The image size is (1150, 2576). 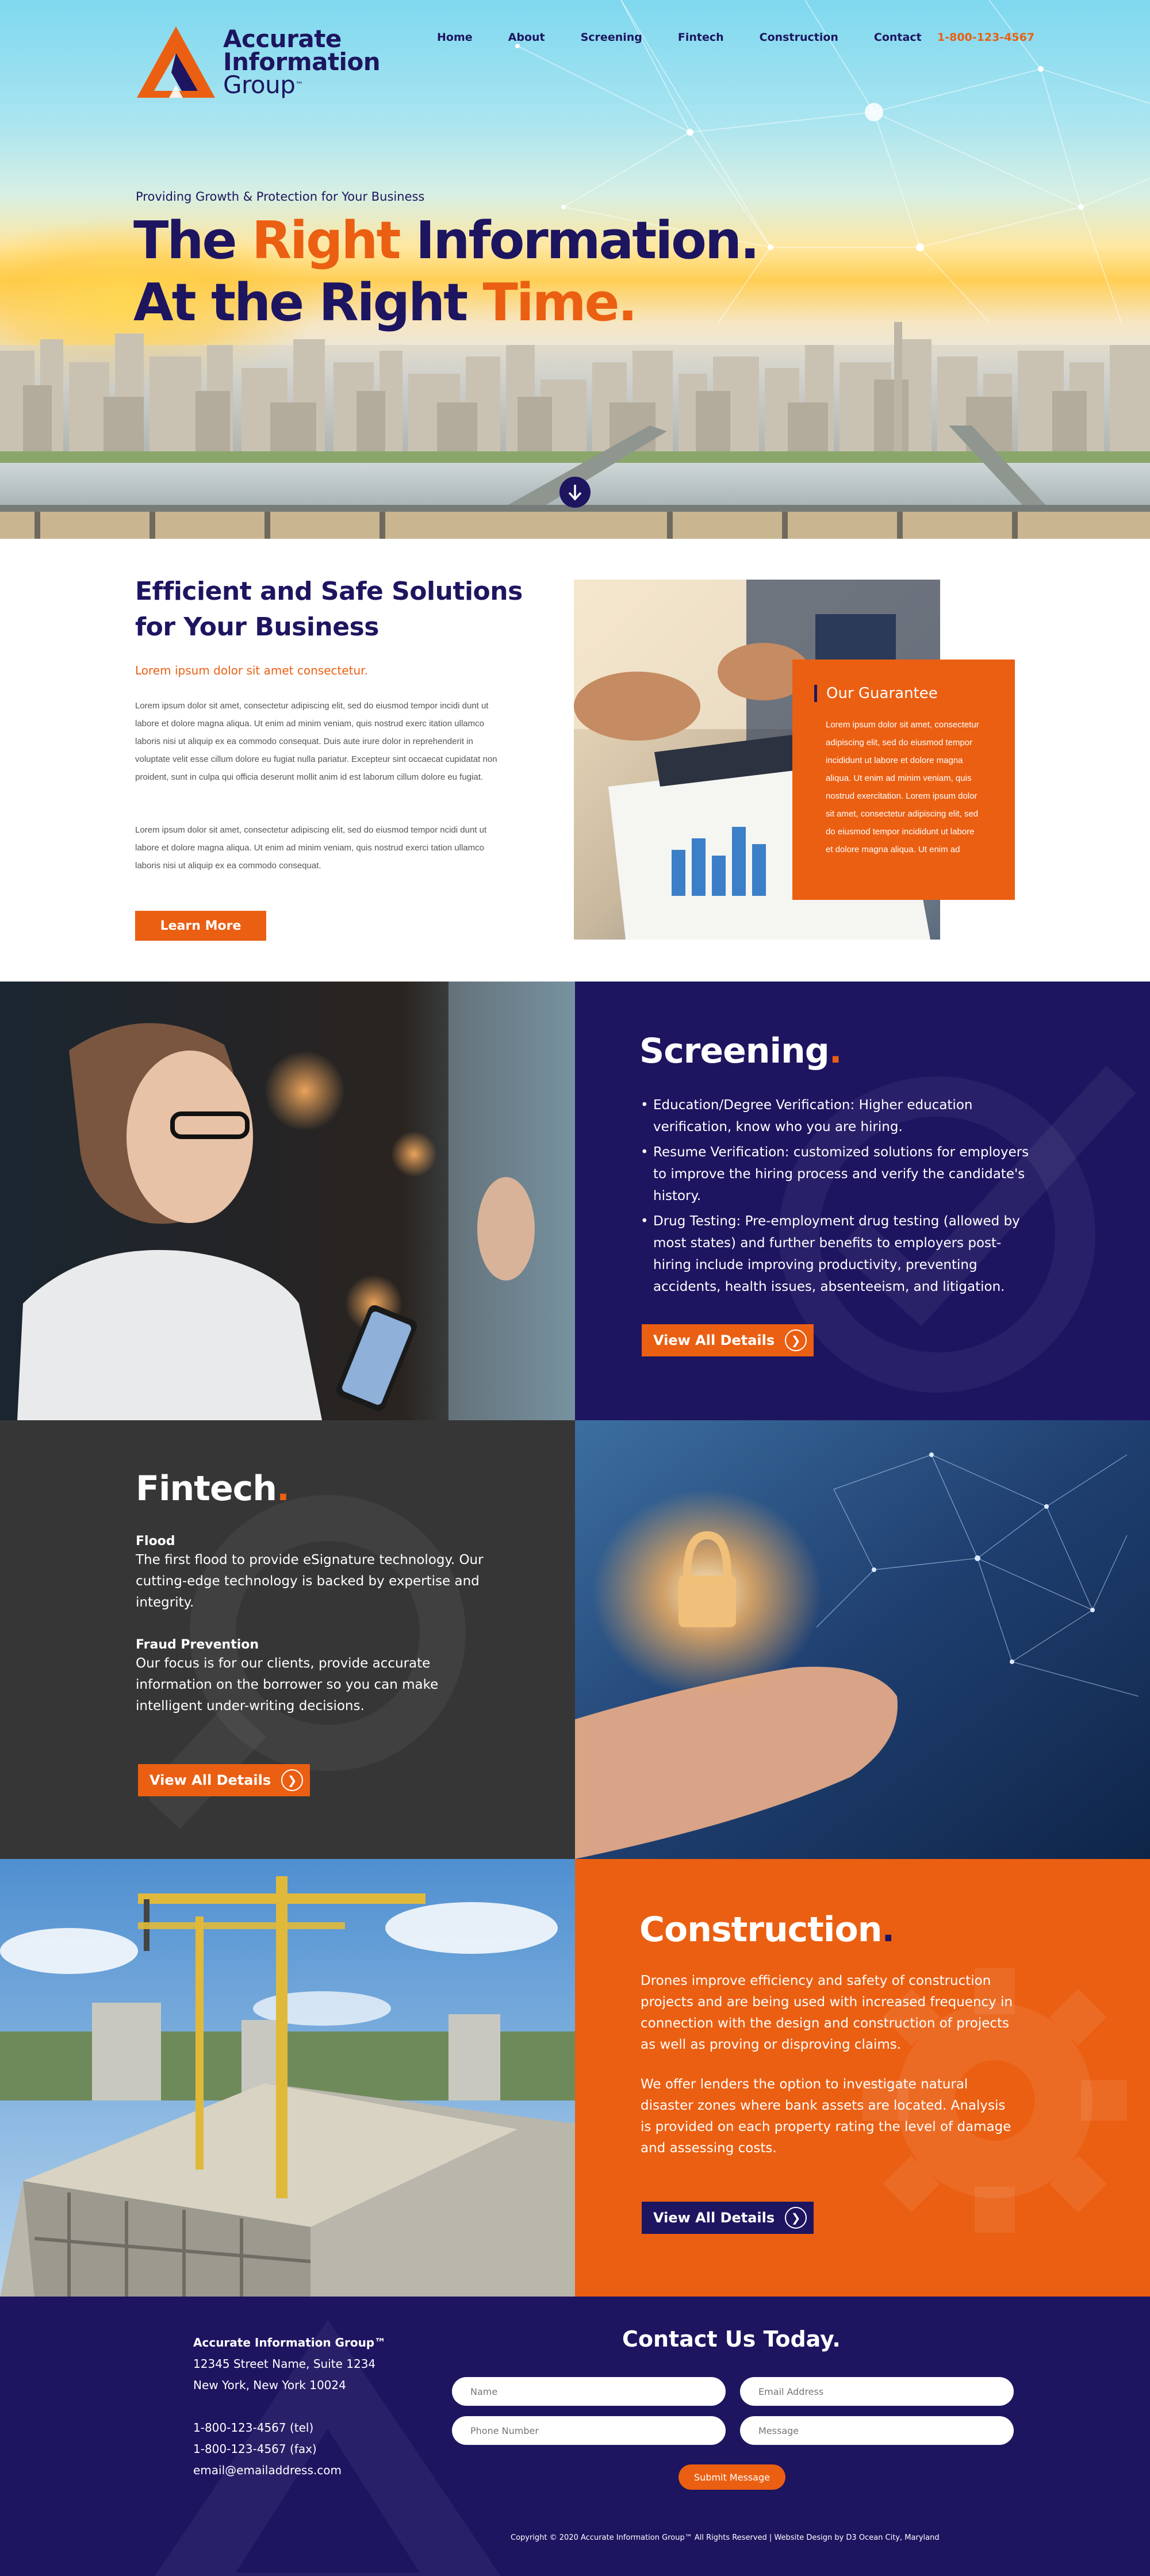 What do you see at coordinates (197, 1645) in the screenshot?
I see `fraud-title: Fraud Prevention` at bounding box center [197, 1645].